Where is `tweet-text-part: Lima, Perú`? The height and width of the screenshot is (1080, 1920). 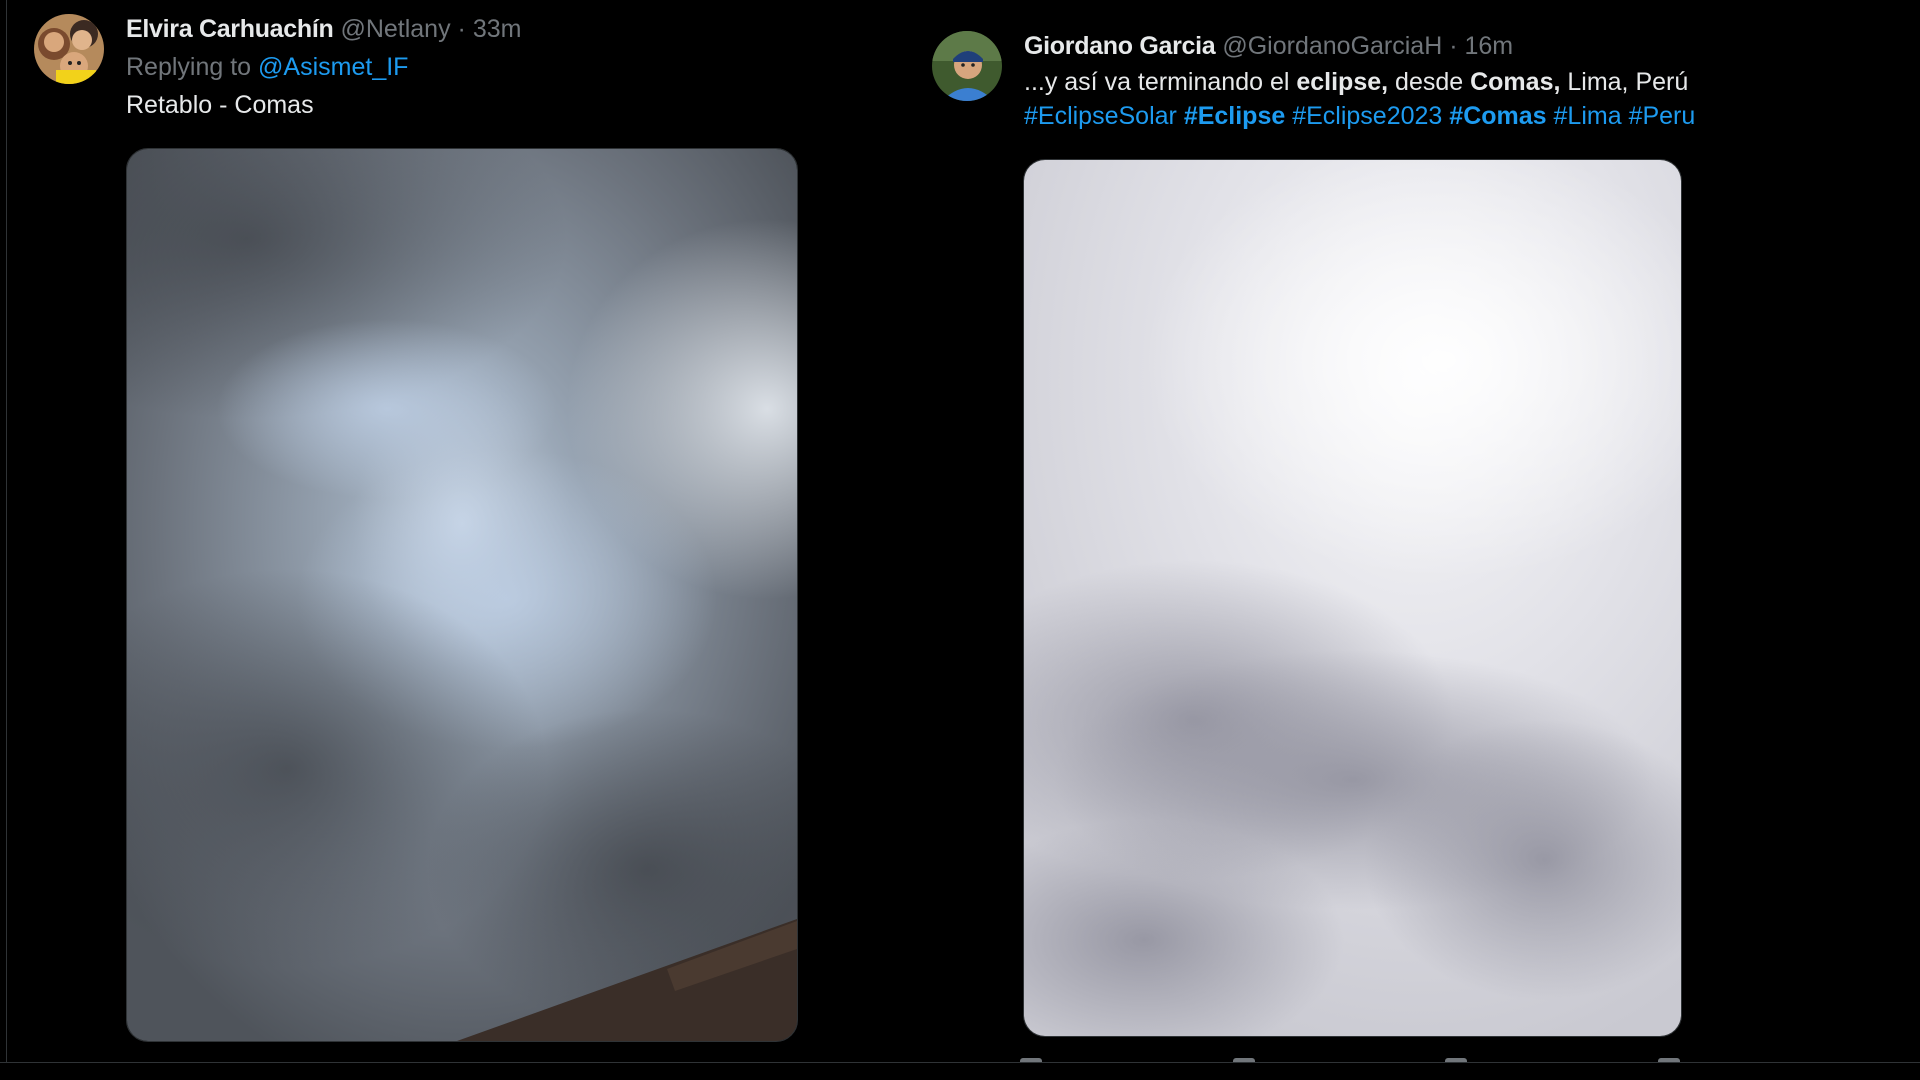 tweet-text-part: Lima, Perú is located at coordinates (1624, 82).